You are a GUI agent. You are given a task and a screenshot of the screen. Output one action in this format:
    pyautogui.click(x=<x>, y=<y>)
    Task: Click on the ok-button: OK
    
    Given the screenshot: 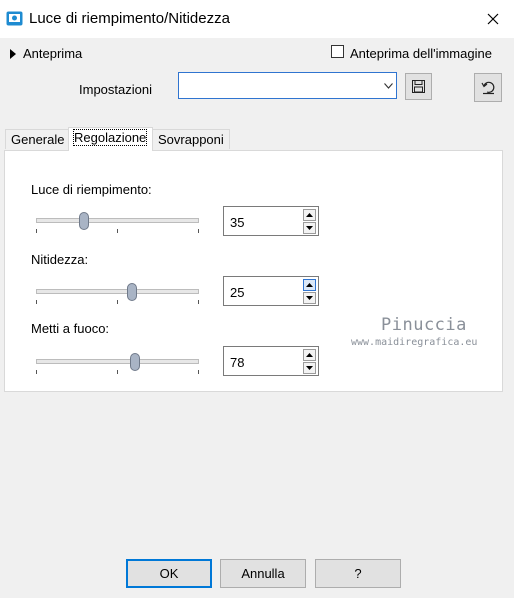 What is the action you would take?
    pyautogui.click(x=169, y=573)
    